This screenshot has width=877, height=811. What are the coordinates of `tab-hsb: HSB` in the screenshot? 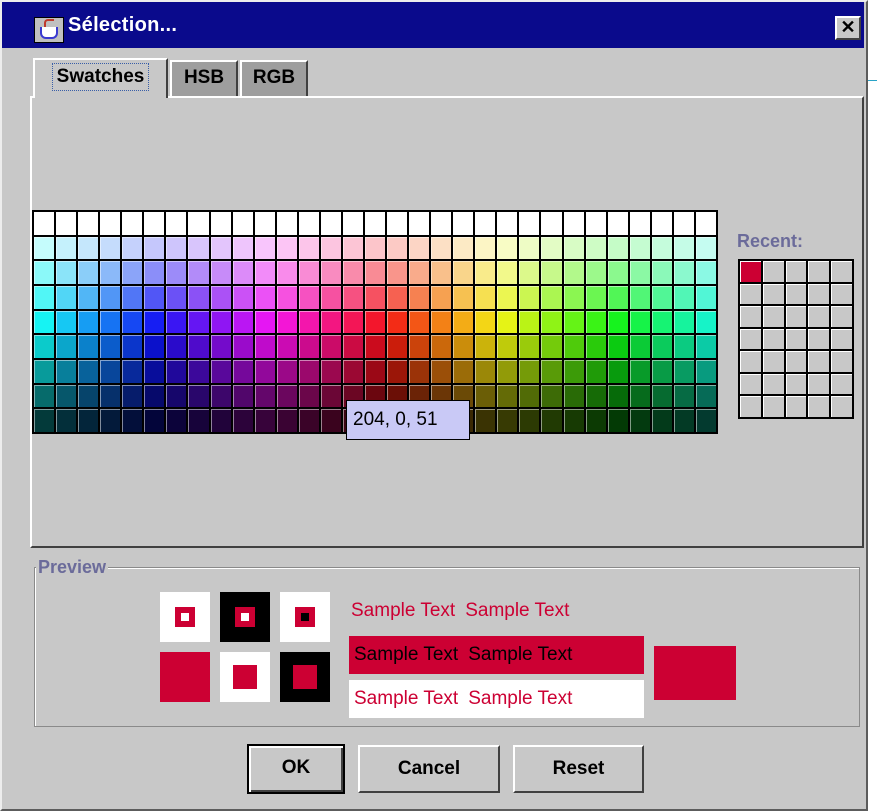 It's located at (204, 78).